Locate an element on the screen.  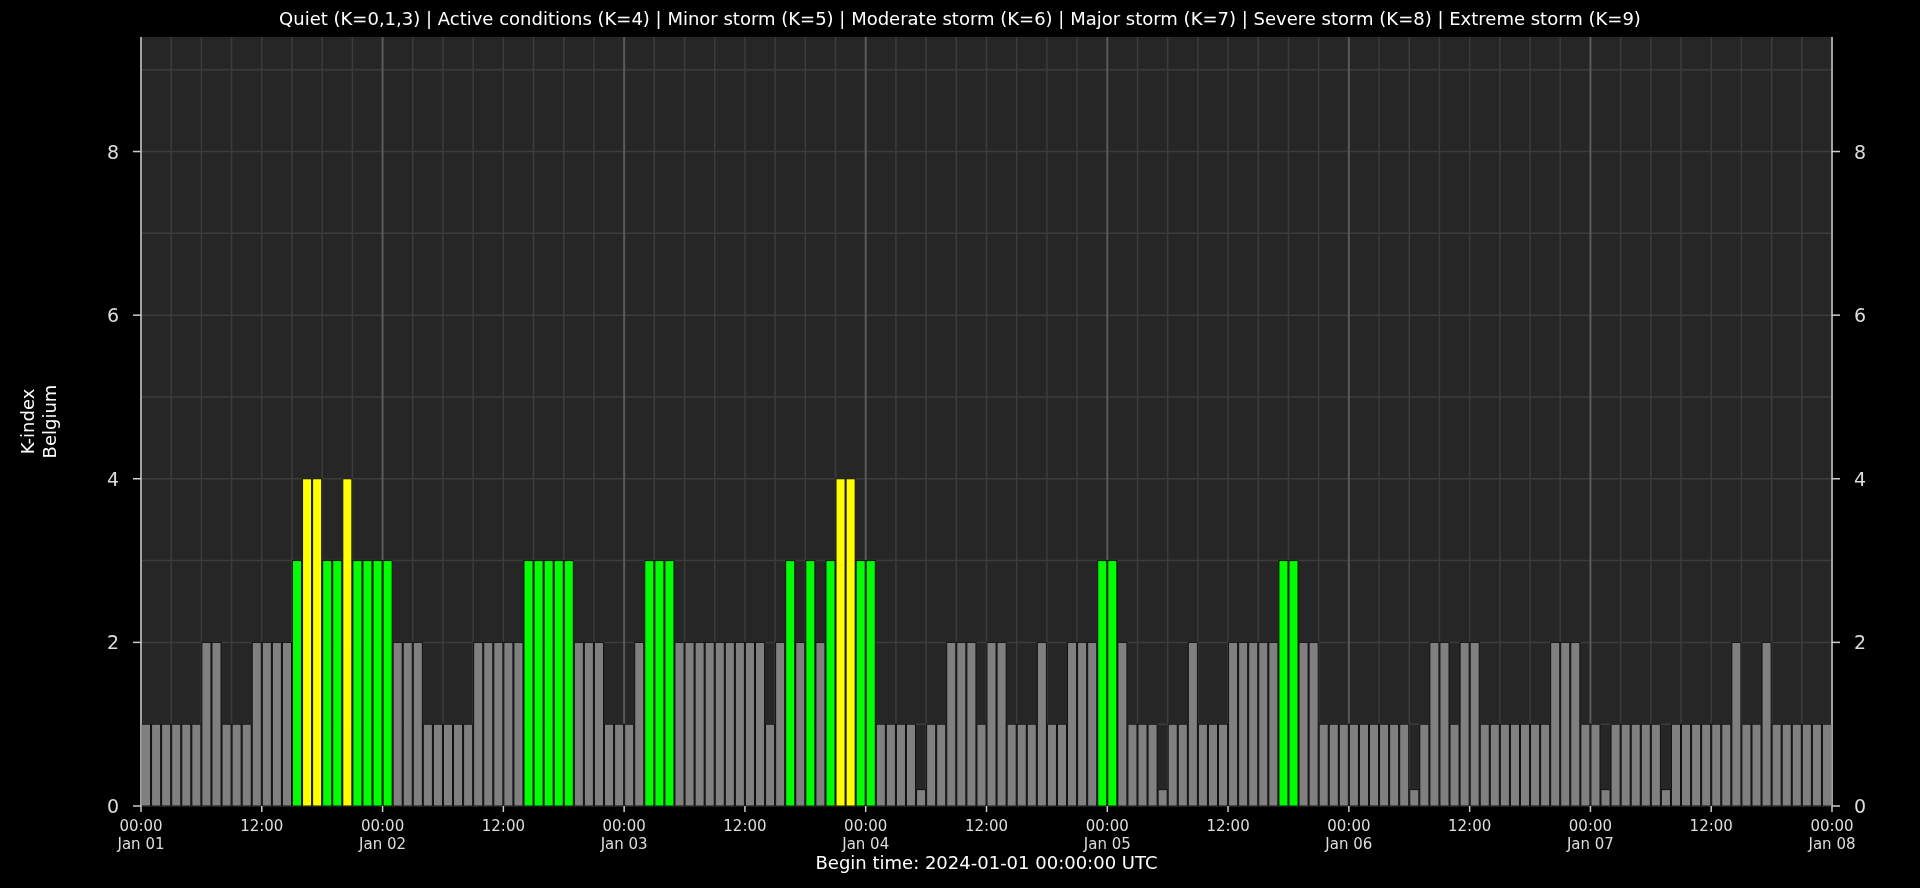
x-tick-label: 00:00 Jan 08 is located at coordinates (1832, 835).